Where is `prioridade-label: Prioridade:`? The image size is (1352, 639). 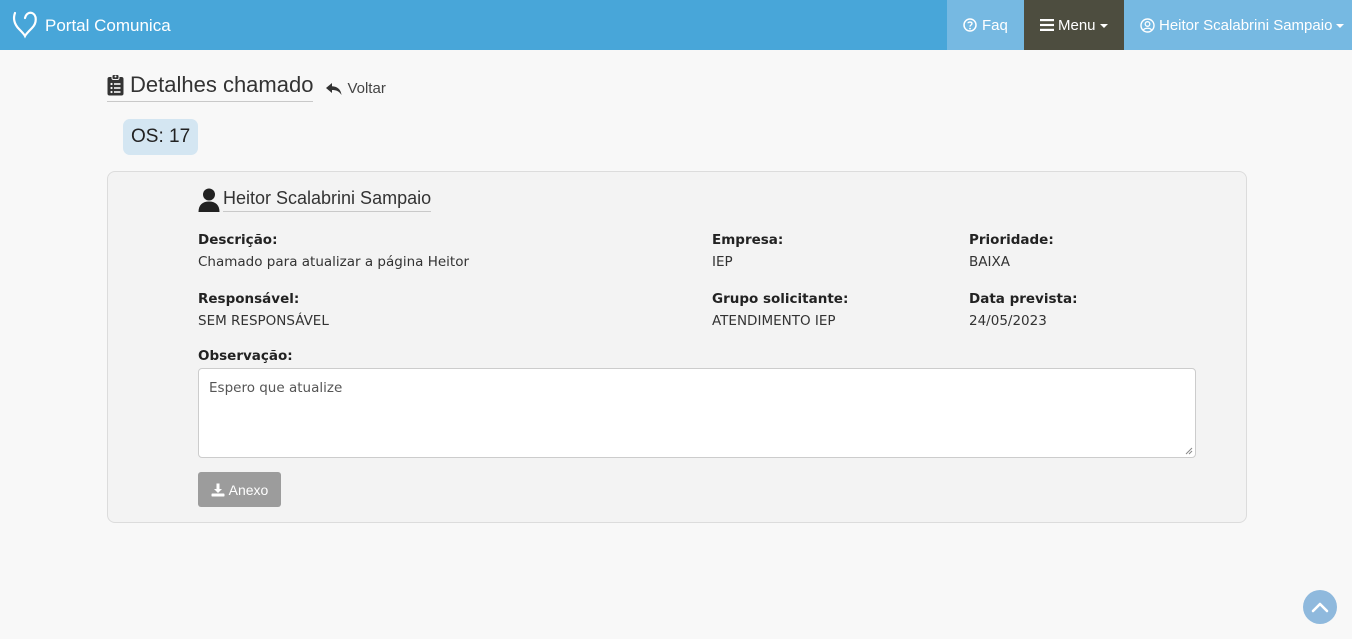 prioridade-label: Prioridade: is located at coordinates (1011, 240).